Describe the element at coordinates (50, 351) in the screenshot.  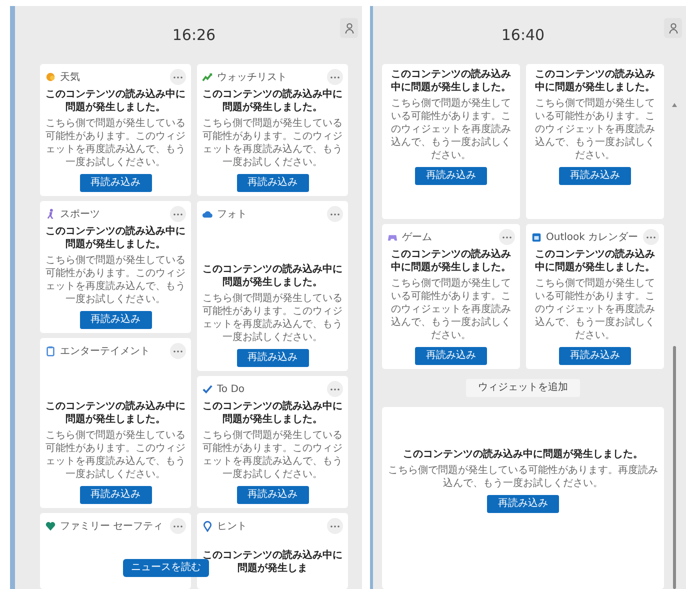
I see `clipboard-icon` at that location.